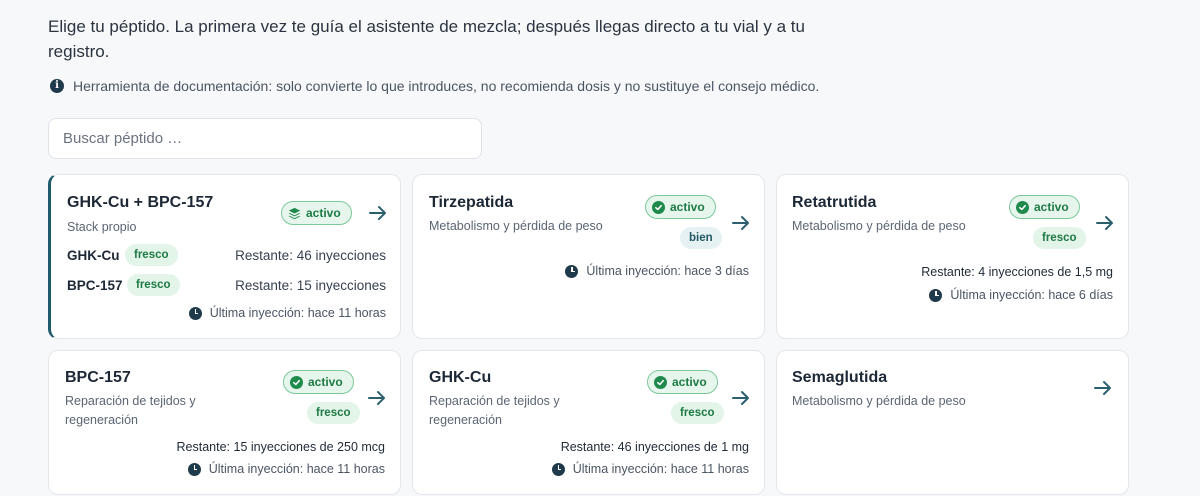  What do you see at coordinates (95, 285) in the screenshot?
I see `stack-row-name: BPC-157` at bounding box center [95, 285].